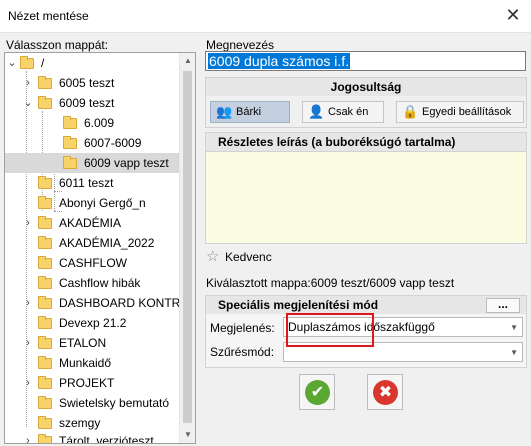  I want to click on tree-item: AKADÉMIA_2022, so click(93, 243).